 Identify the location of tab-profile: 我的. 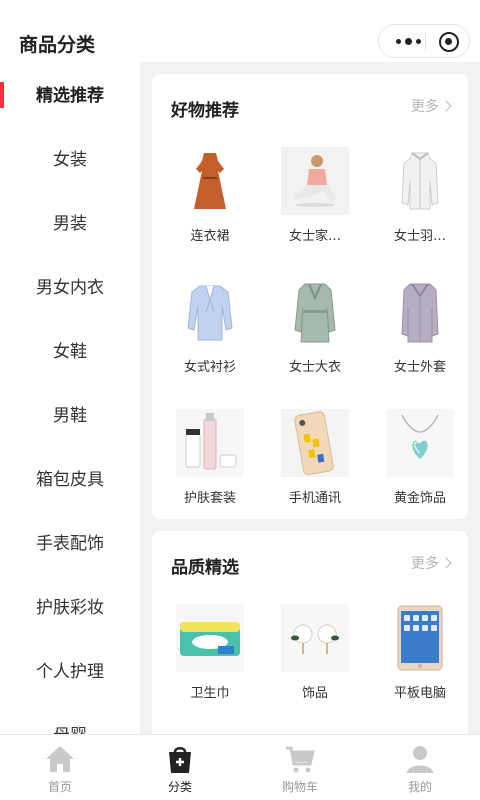
(420, 767).